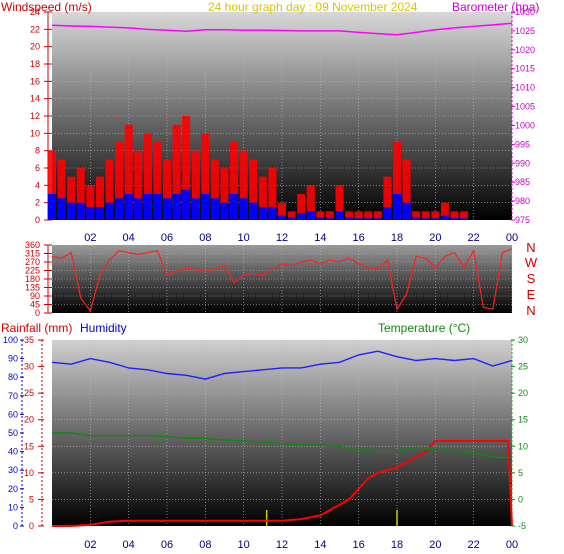  What do you see at coordinates (29, 367) in the screenshot?
I see `rainfall-tick-30: 30` at bounding box center [29, 367].